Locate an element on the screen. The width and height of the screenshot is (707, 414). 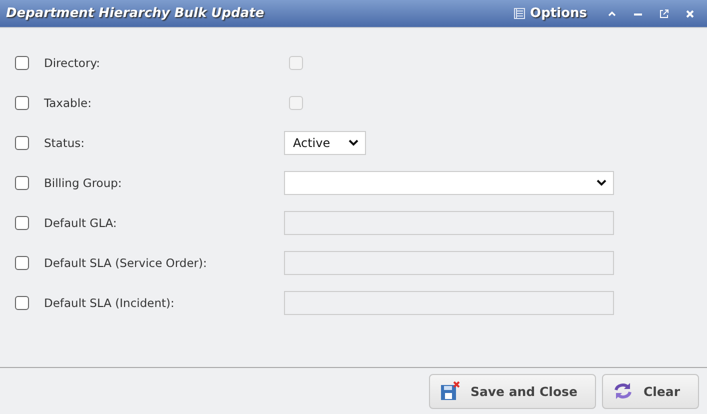
save-icon is located at coordinates (450, 391).